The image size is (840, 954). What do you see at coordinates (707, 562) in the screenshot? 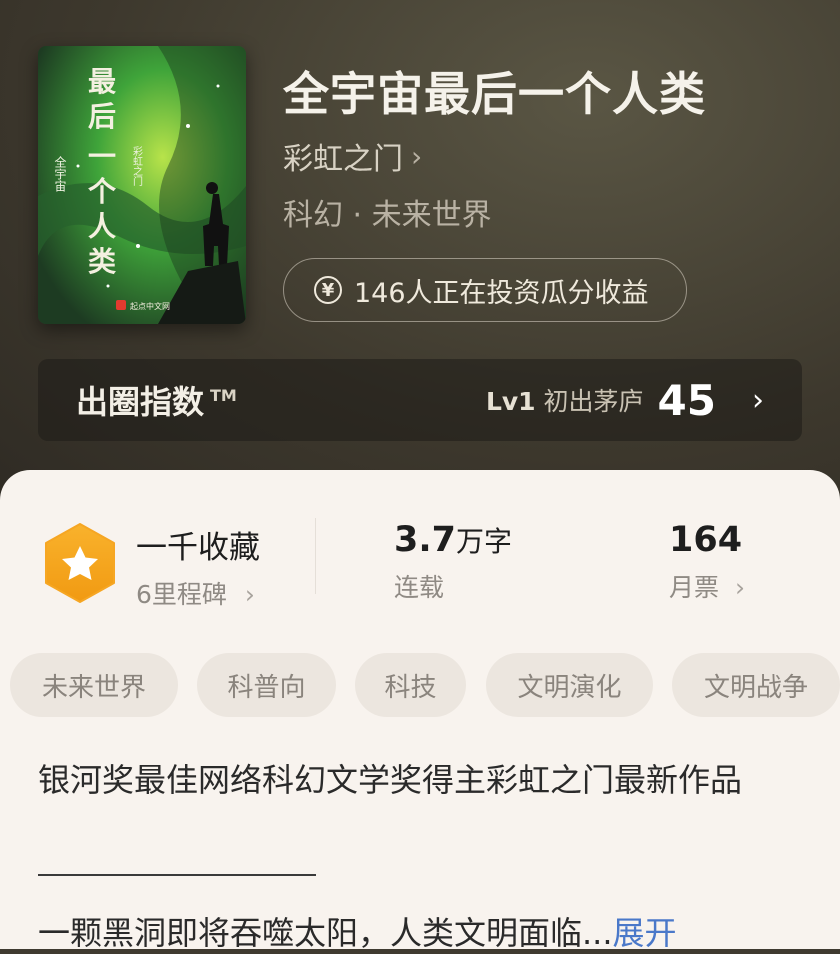
I see `monthly-votes-stat: 164 月票 ›` at bounding box center [707, 562].